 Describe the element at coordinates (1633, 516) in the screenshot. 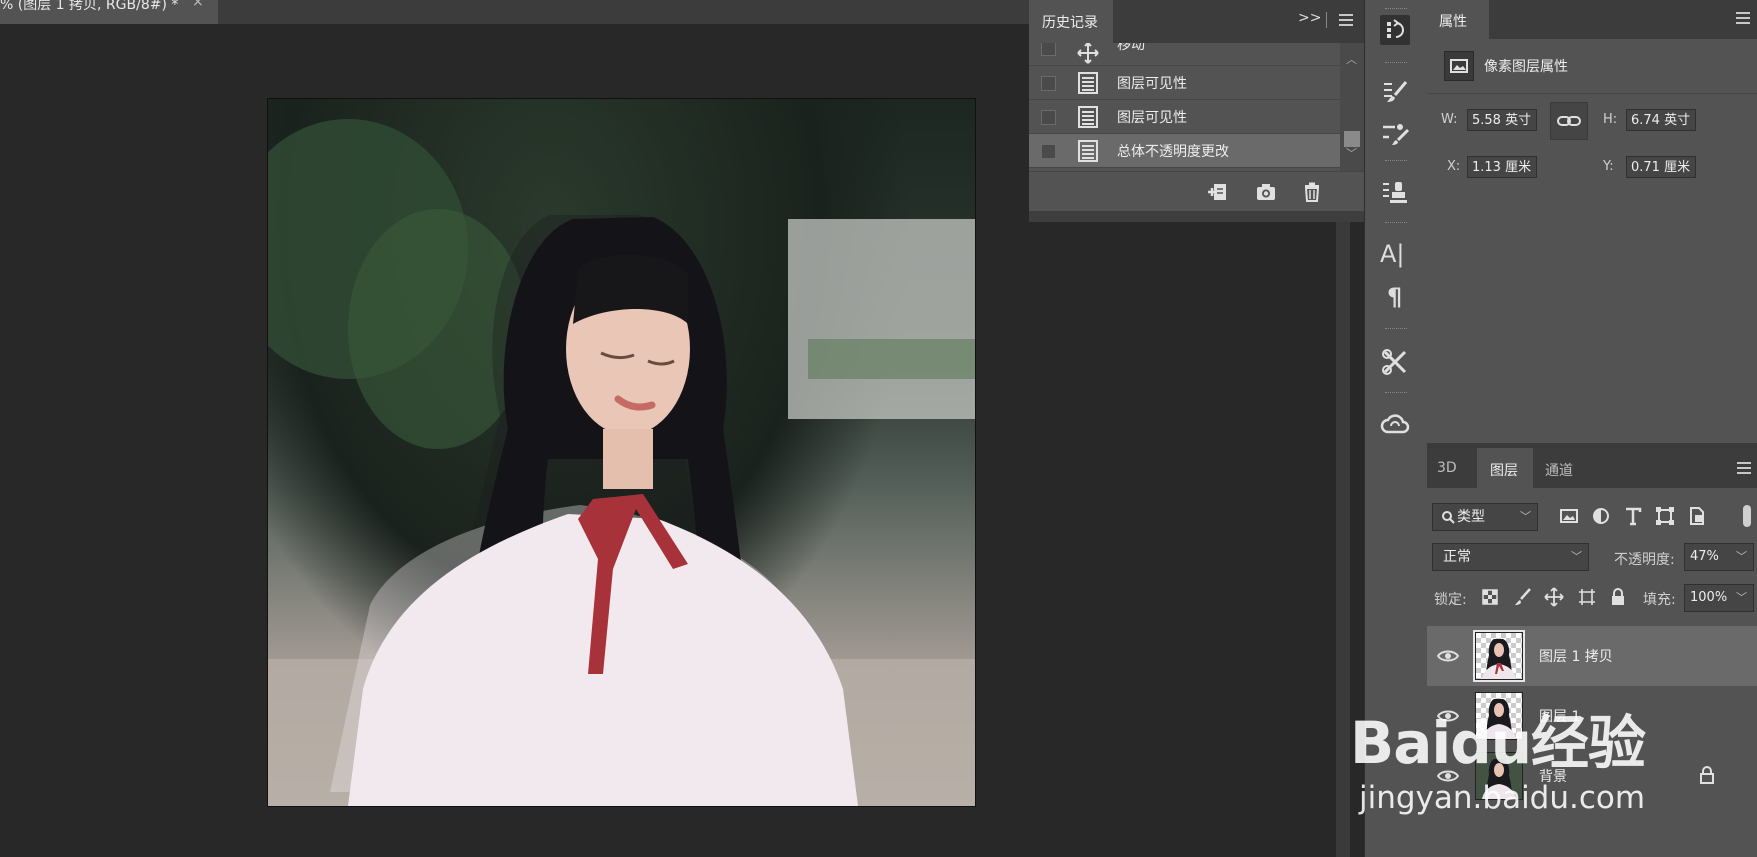

I see `filter-type-icon` at that location.